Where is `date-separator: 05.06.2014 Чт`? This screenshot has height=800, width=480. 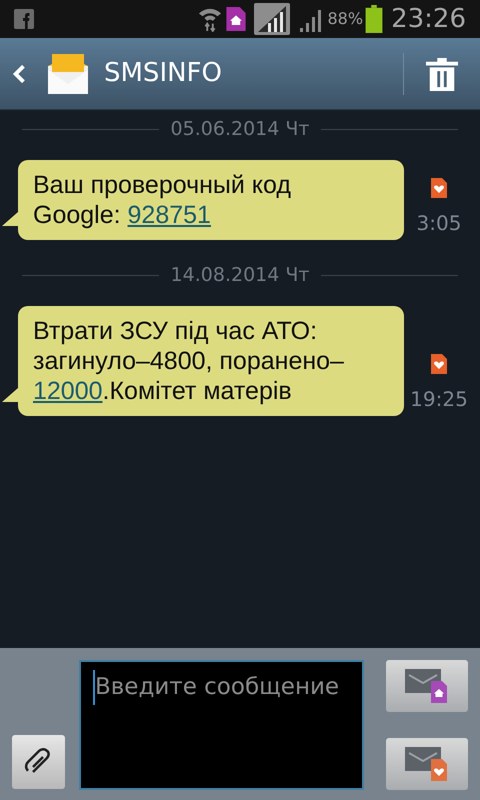 date-separator: 05.06.2014 Чт is located at coordinates (240, 129).